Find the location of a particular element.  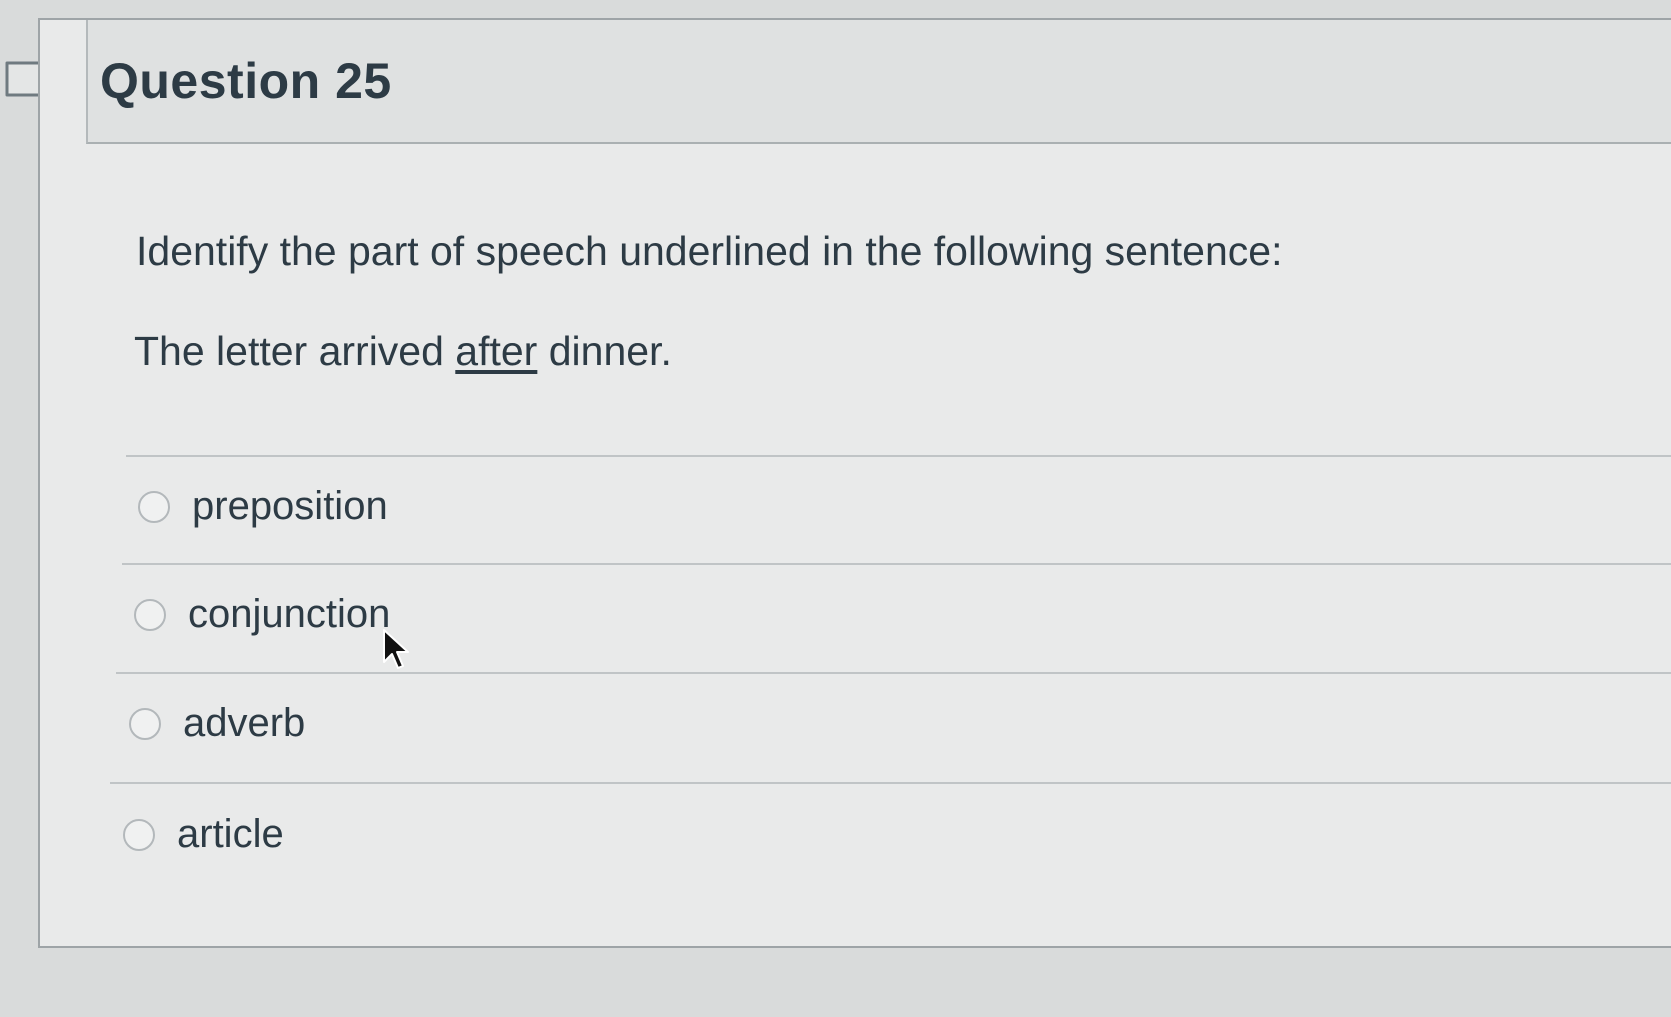

answer-label: preposition is located at coordinates (290, 506).